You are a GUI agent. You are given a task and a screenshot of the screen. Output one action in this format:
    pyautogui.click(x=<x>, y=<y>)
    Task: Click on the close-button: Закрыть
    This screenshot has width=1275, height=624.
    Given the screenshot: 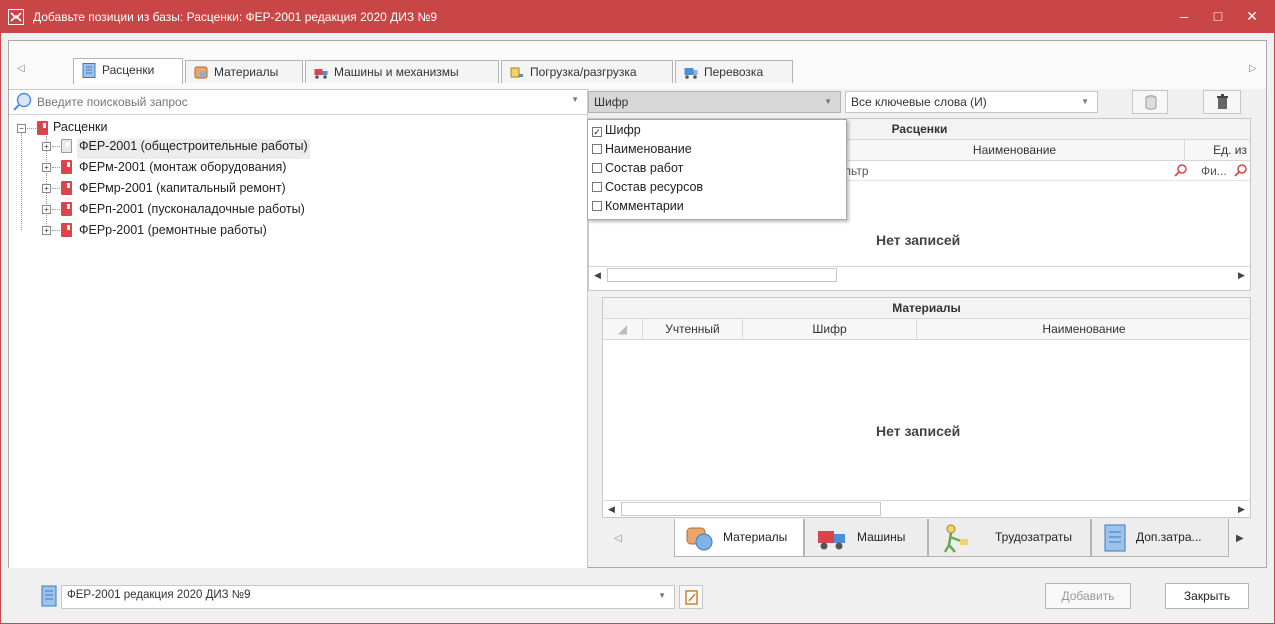 What is the action you would take?
    pyautogui.click(x=1207, y=596)
    